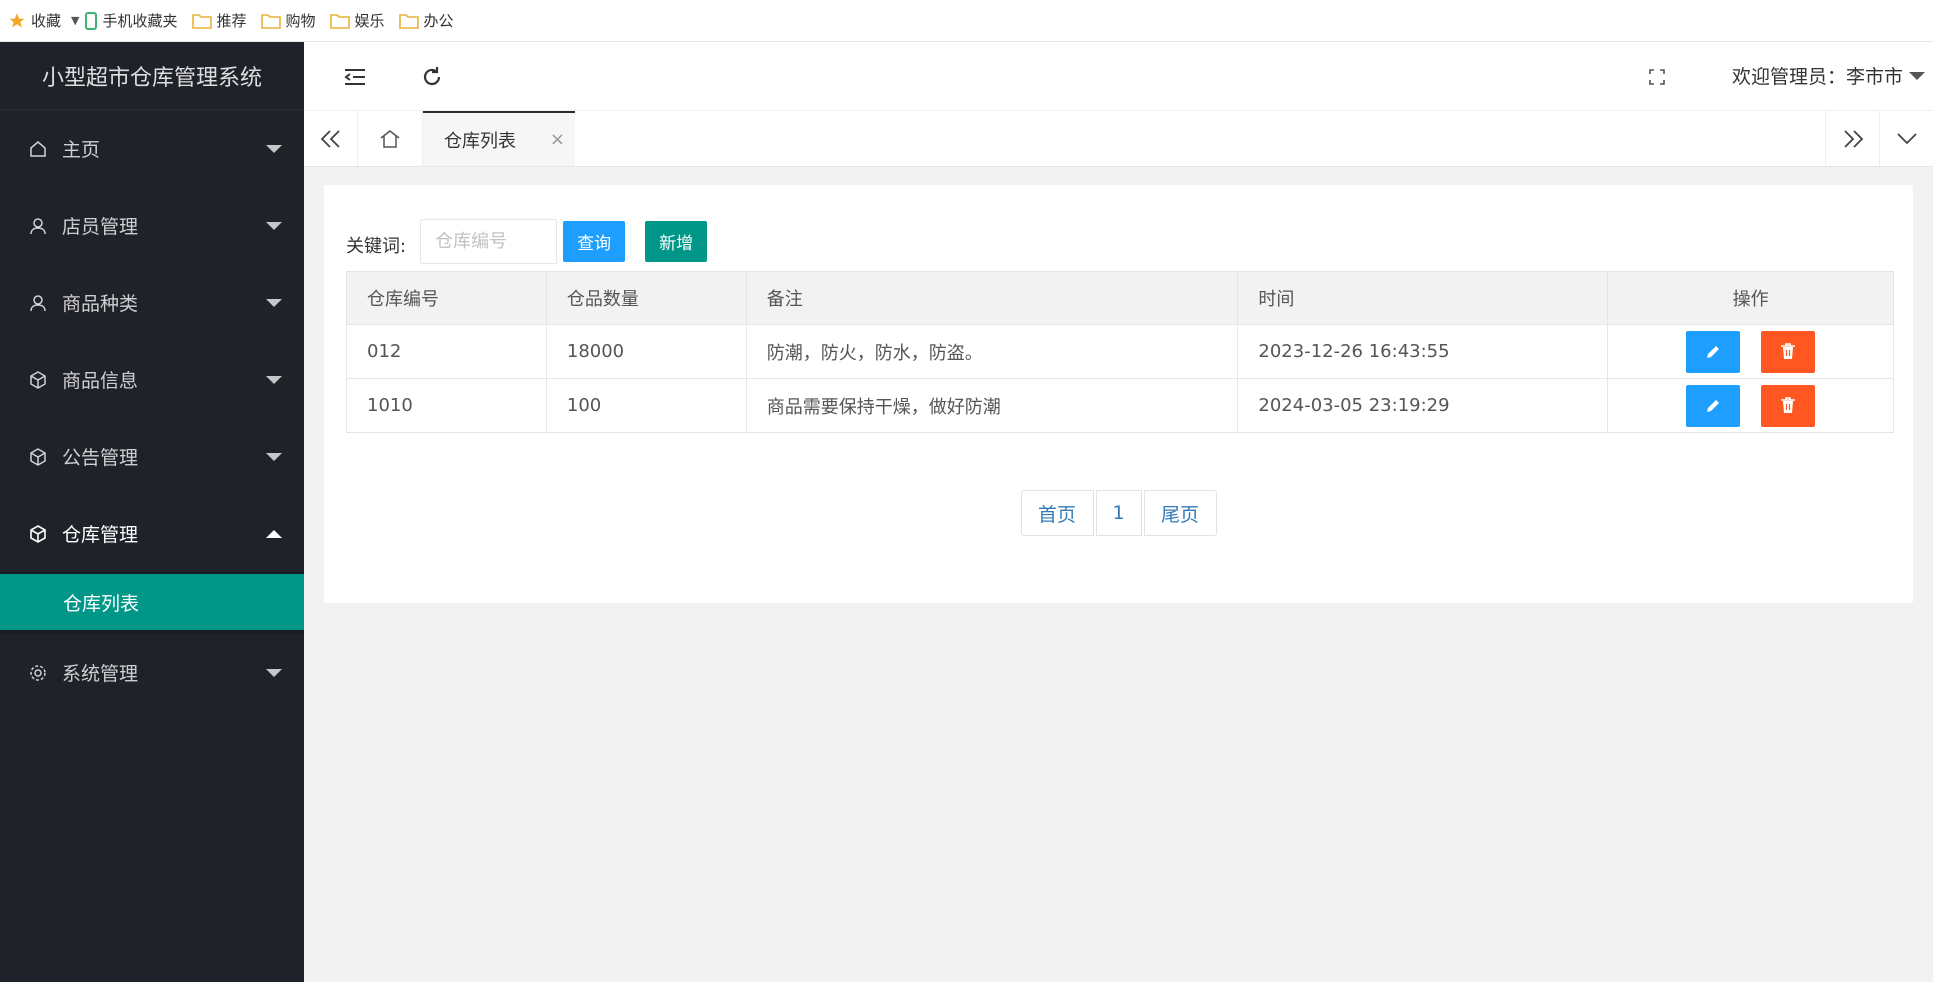 This screenshot has width=1933, height=982. What do you see at coordinates (1852, 138) in the screenshot?
I see `tabs-scroll-right-icon` at bounding box center [1852, 138].